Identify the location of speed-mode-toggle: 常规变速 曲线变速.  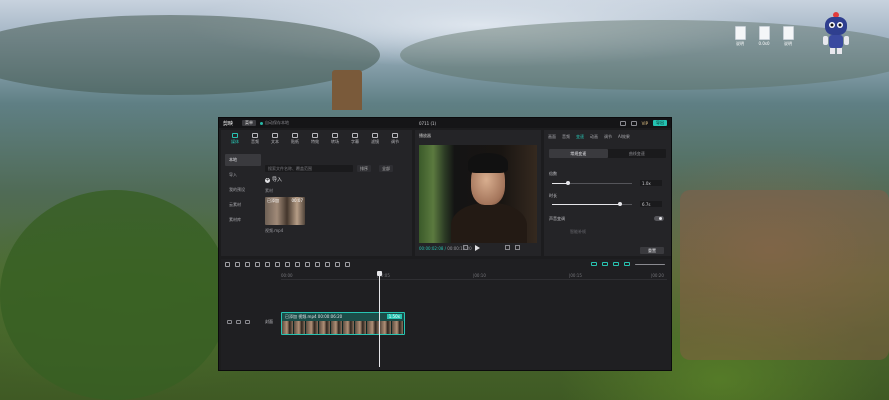
(607, 153).